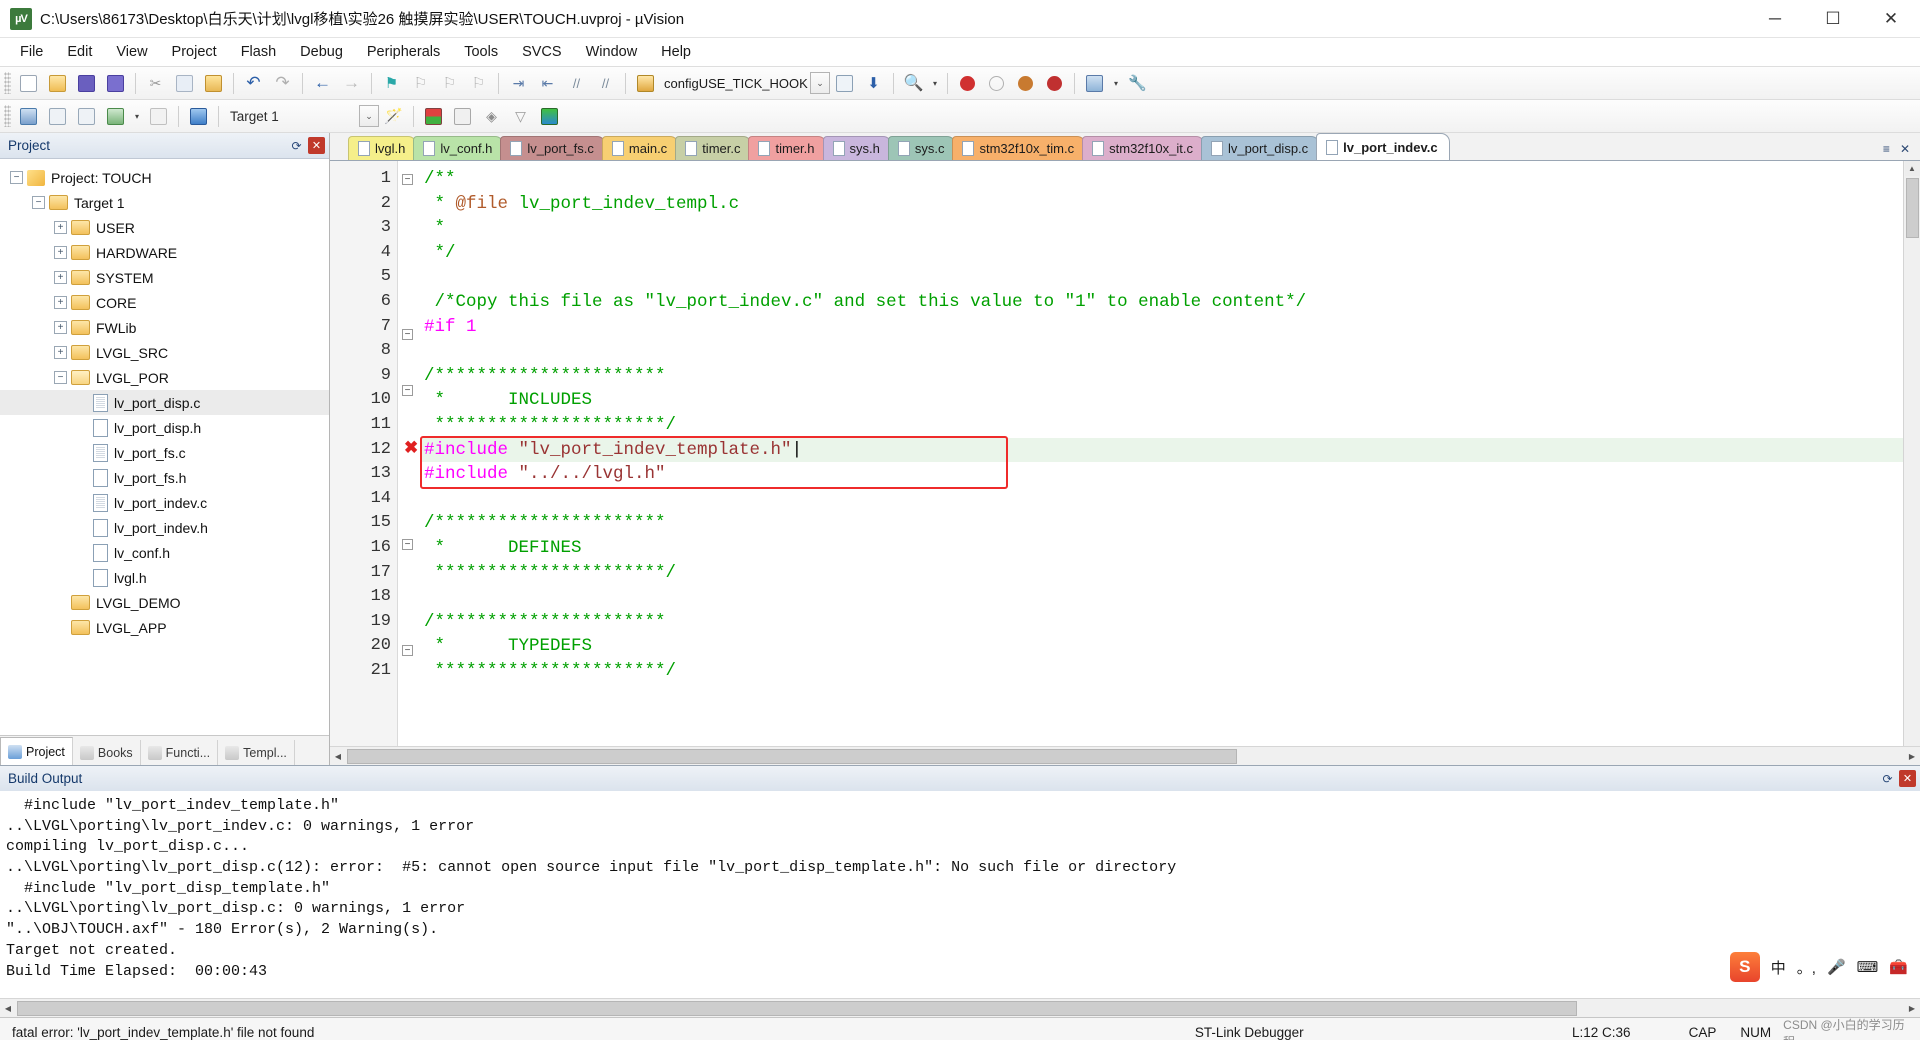 The height and width of the screenshot is (1040, 1920). What do you see at coordinates (1911, 453) in the screenshot?
I see `editor-vertical-scrollbar: ▲` at bounding box center [1911, 453].